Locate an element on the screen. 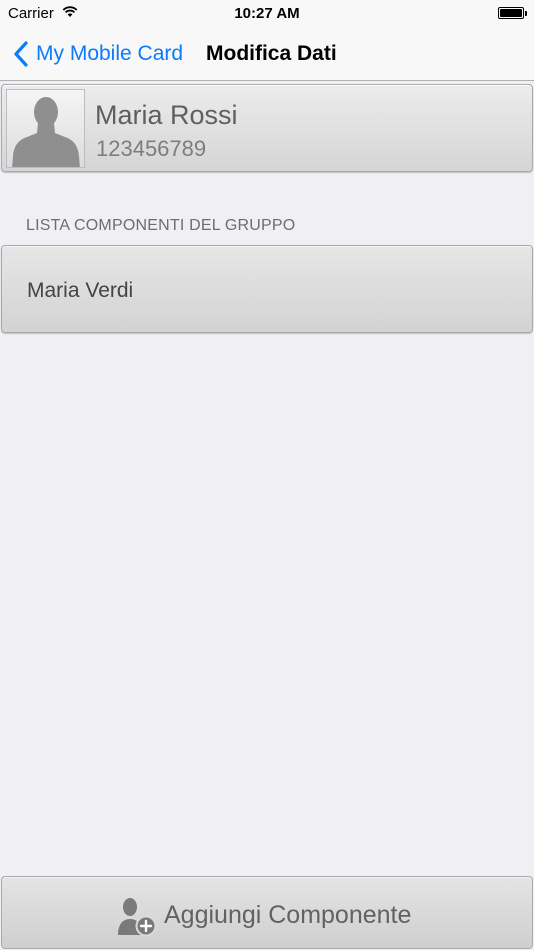  card-number: 123456789 is located at coordinates (151, 148).